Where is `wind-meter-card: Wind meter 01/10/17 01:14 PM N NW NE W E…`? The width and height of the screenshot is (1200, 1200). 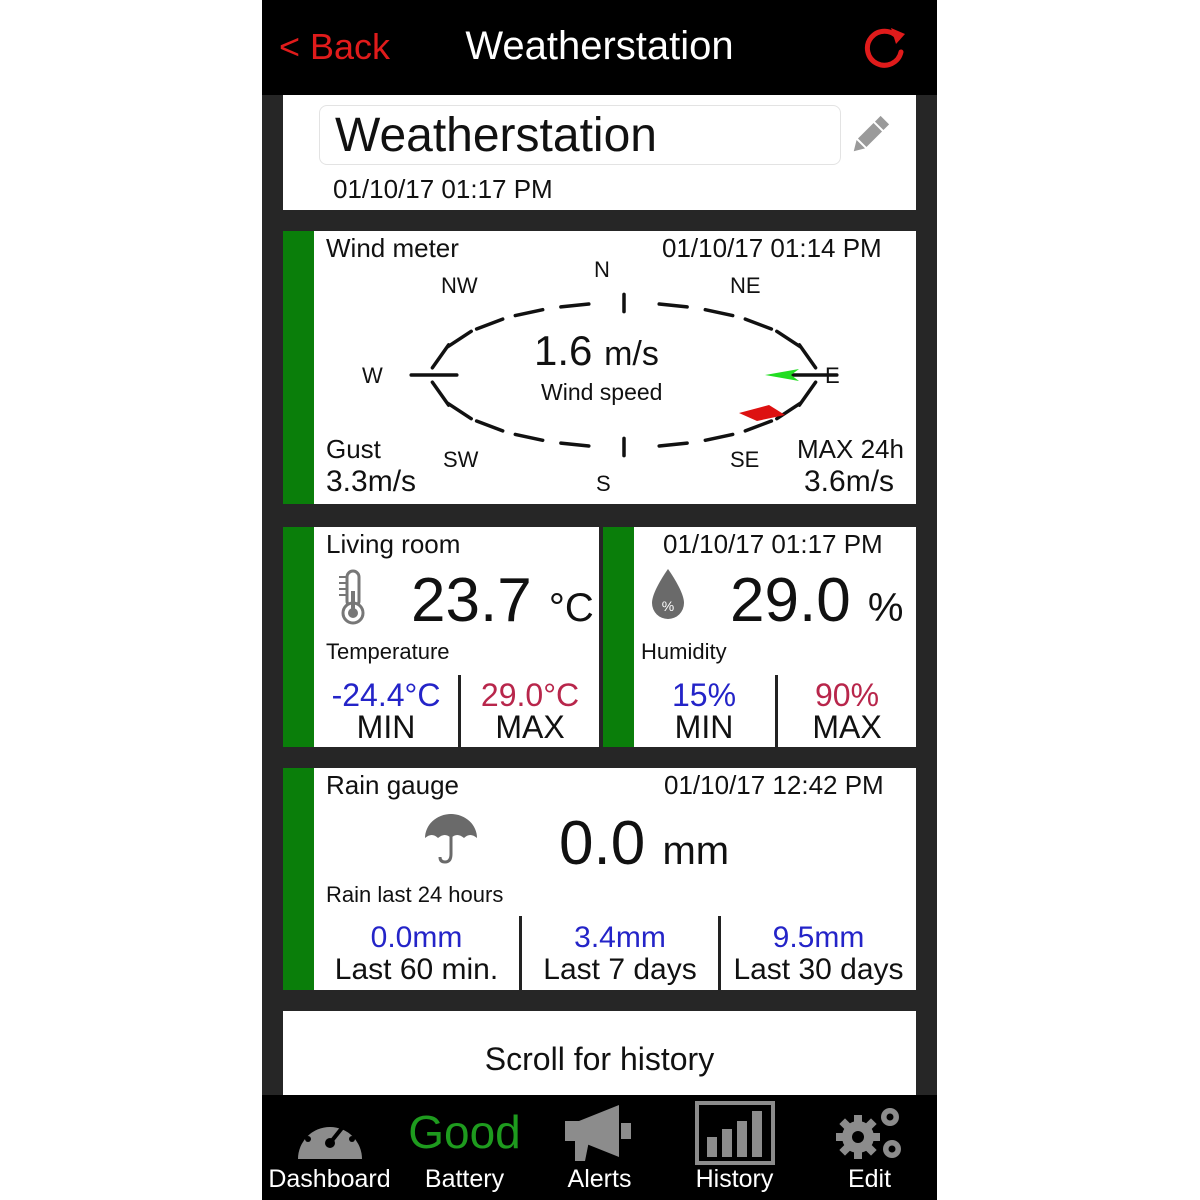 wind-meter-card: Wind meter 01/10/17 01:14 PM N NW NE W E… is located at coordinates (599, 367).